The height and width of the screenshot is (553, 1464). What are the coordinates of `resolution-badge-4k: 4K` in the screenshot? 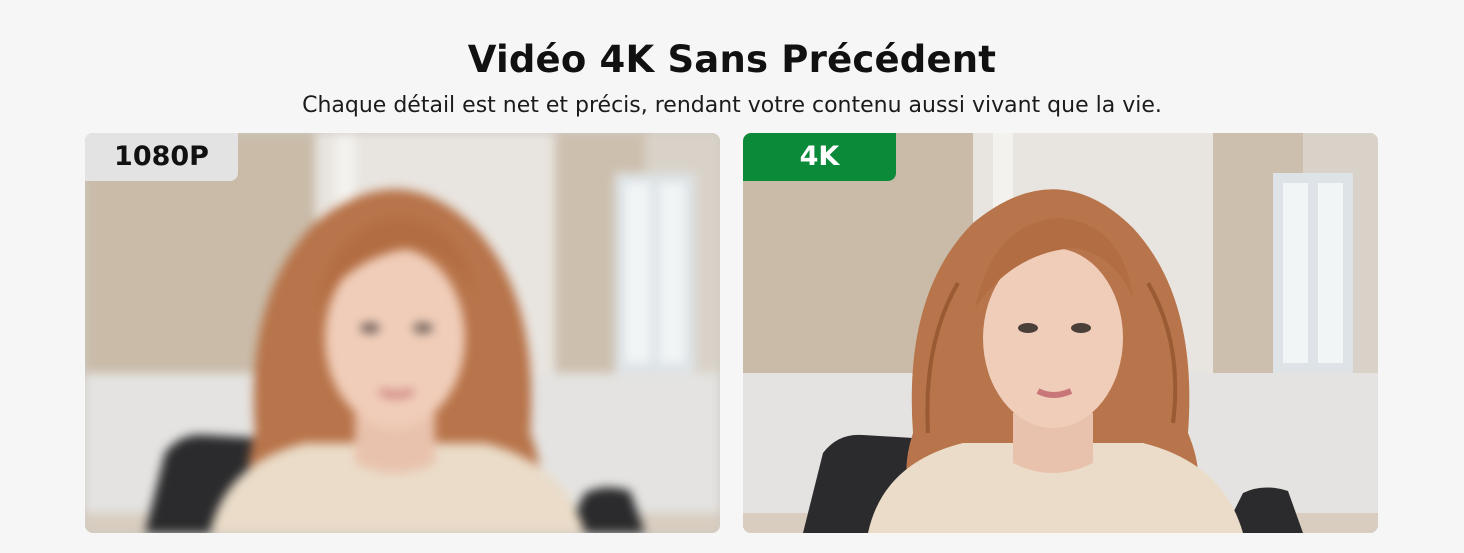 It's located at (819, 157).